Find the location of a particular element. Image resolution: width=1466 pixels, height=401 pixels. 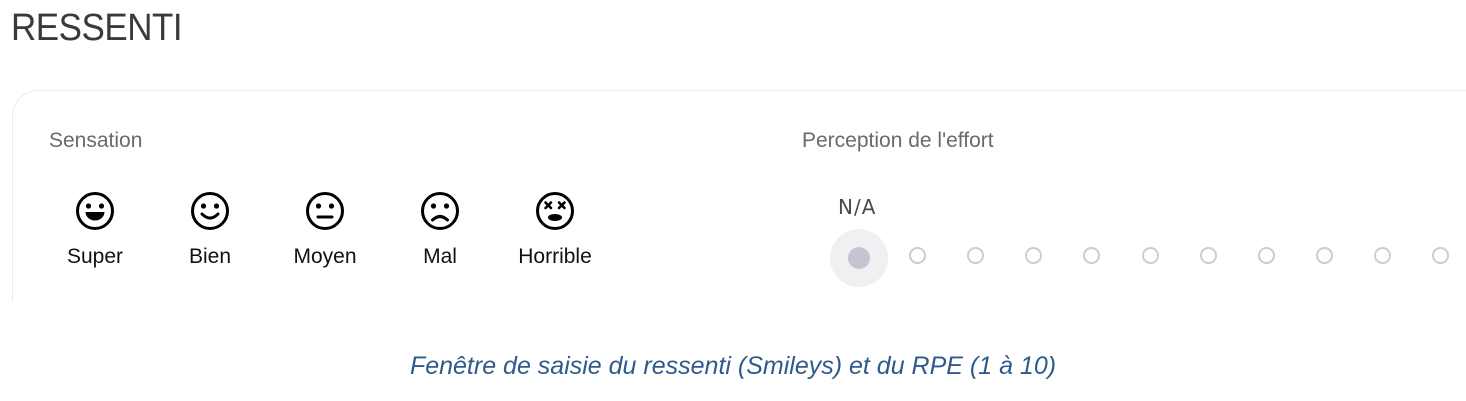

smile-face-icon is located at coordinates (210, 211).